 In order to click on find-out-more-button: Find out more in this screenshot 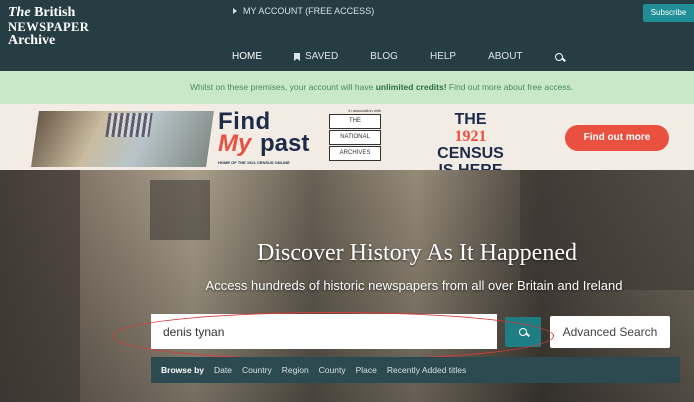, I will do `click(617, 138)`.